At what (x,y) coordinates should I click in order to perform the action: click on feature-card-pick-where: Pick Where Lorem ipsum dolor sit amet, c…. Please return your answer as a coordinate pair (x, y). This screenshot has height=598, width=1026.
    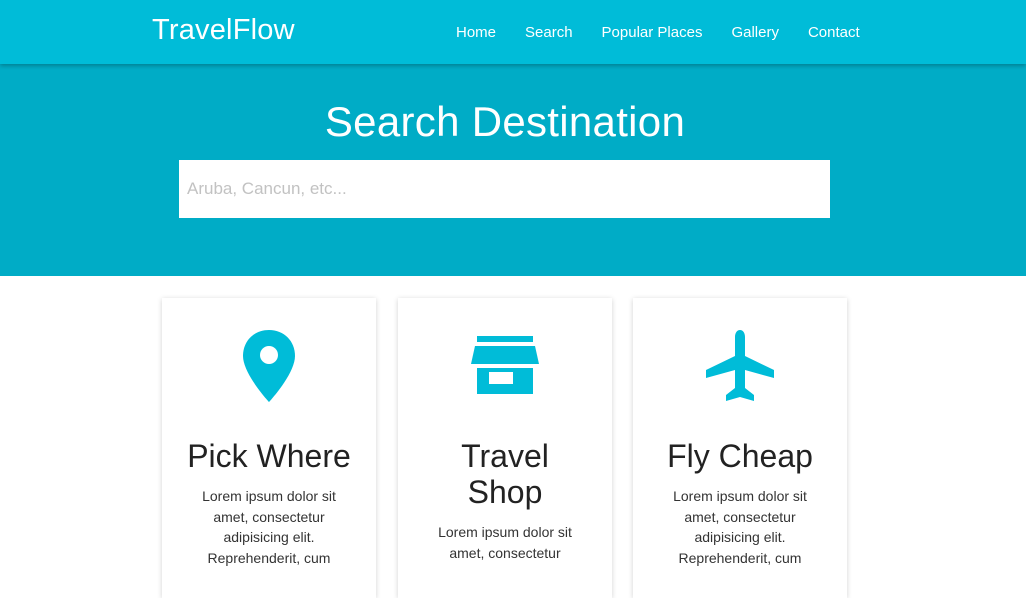
    Looking at the image, I should click on (269, 448).